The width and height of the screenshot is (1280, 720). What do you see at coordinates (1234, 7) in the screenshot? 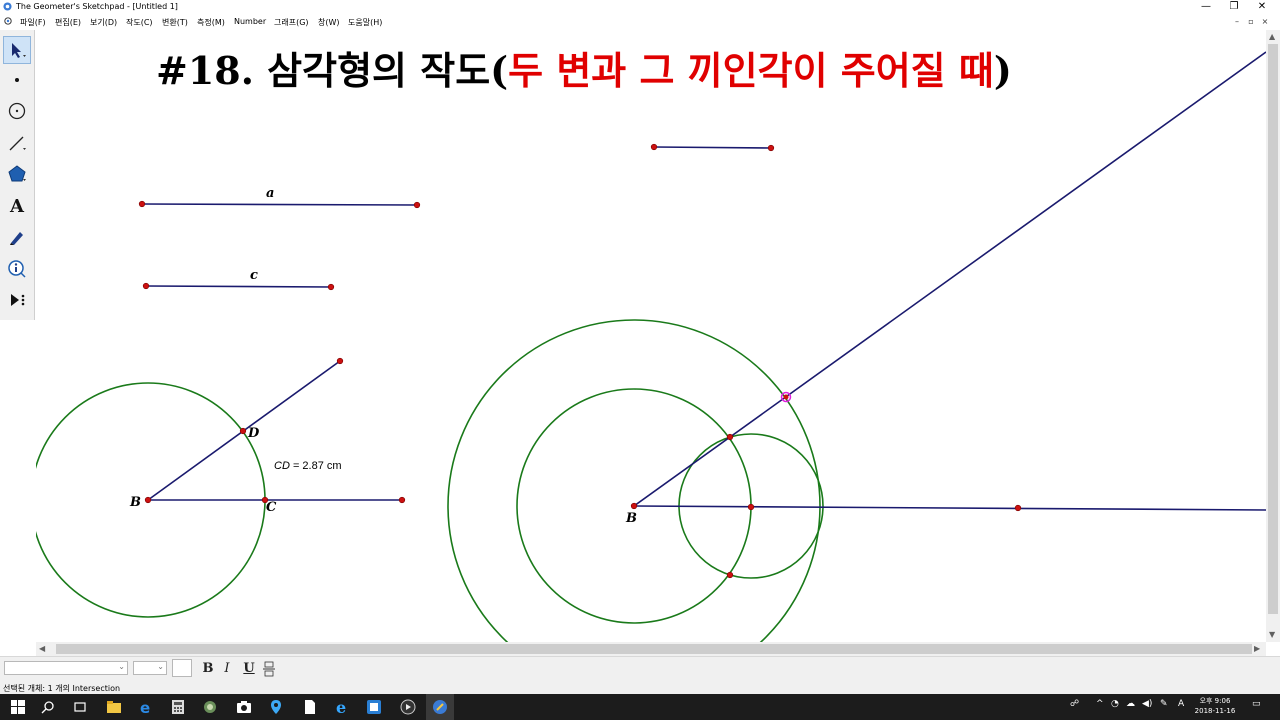
I see `restore-button: ❐` at bounding box center [1234, 7].